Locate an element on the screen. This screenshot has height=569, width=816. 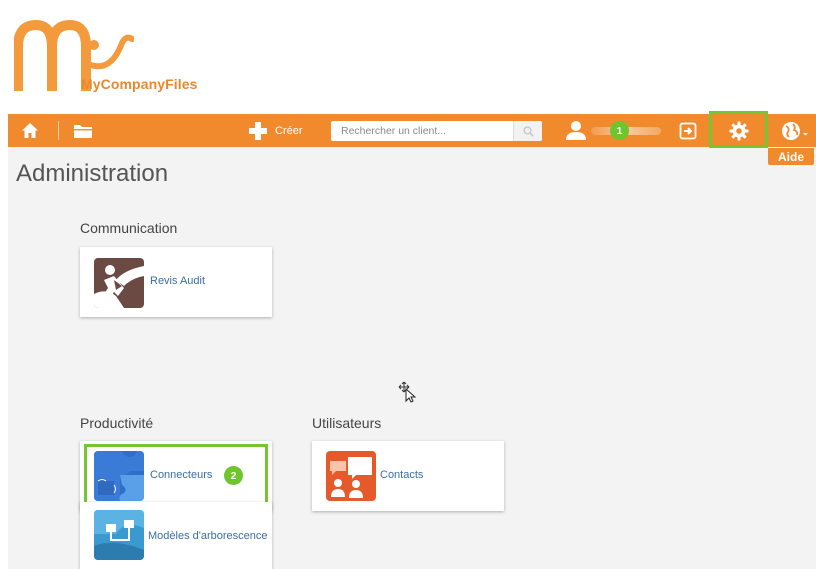
logout-icon is located at coordinates (688, 131).